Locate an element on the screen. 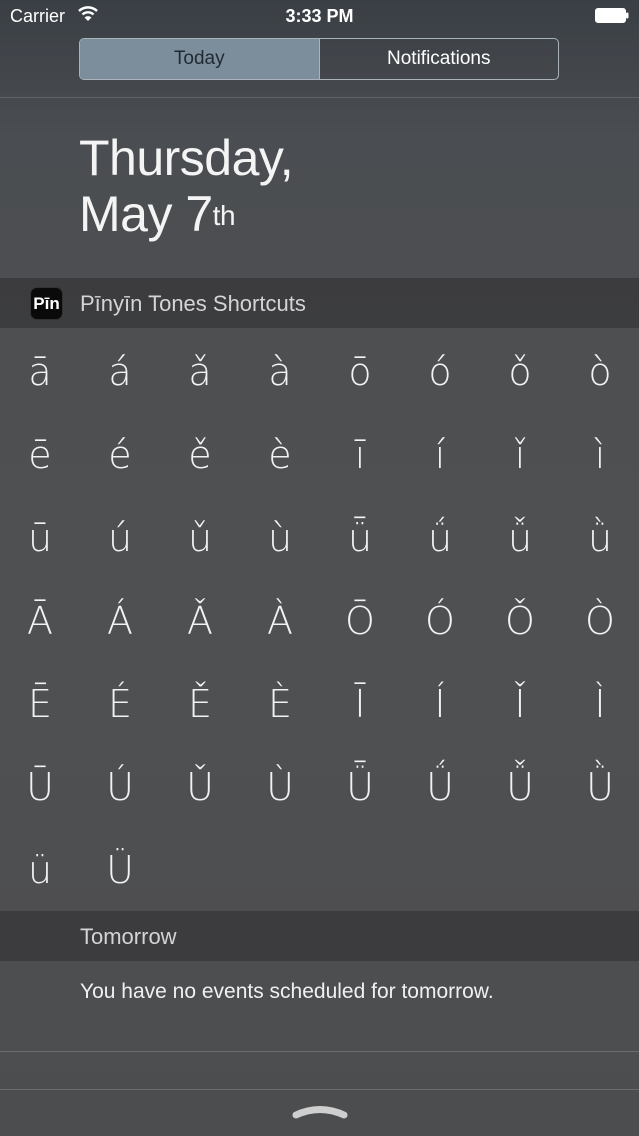  tone-key: ō is located at coordinates (360, 371).